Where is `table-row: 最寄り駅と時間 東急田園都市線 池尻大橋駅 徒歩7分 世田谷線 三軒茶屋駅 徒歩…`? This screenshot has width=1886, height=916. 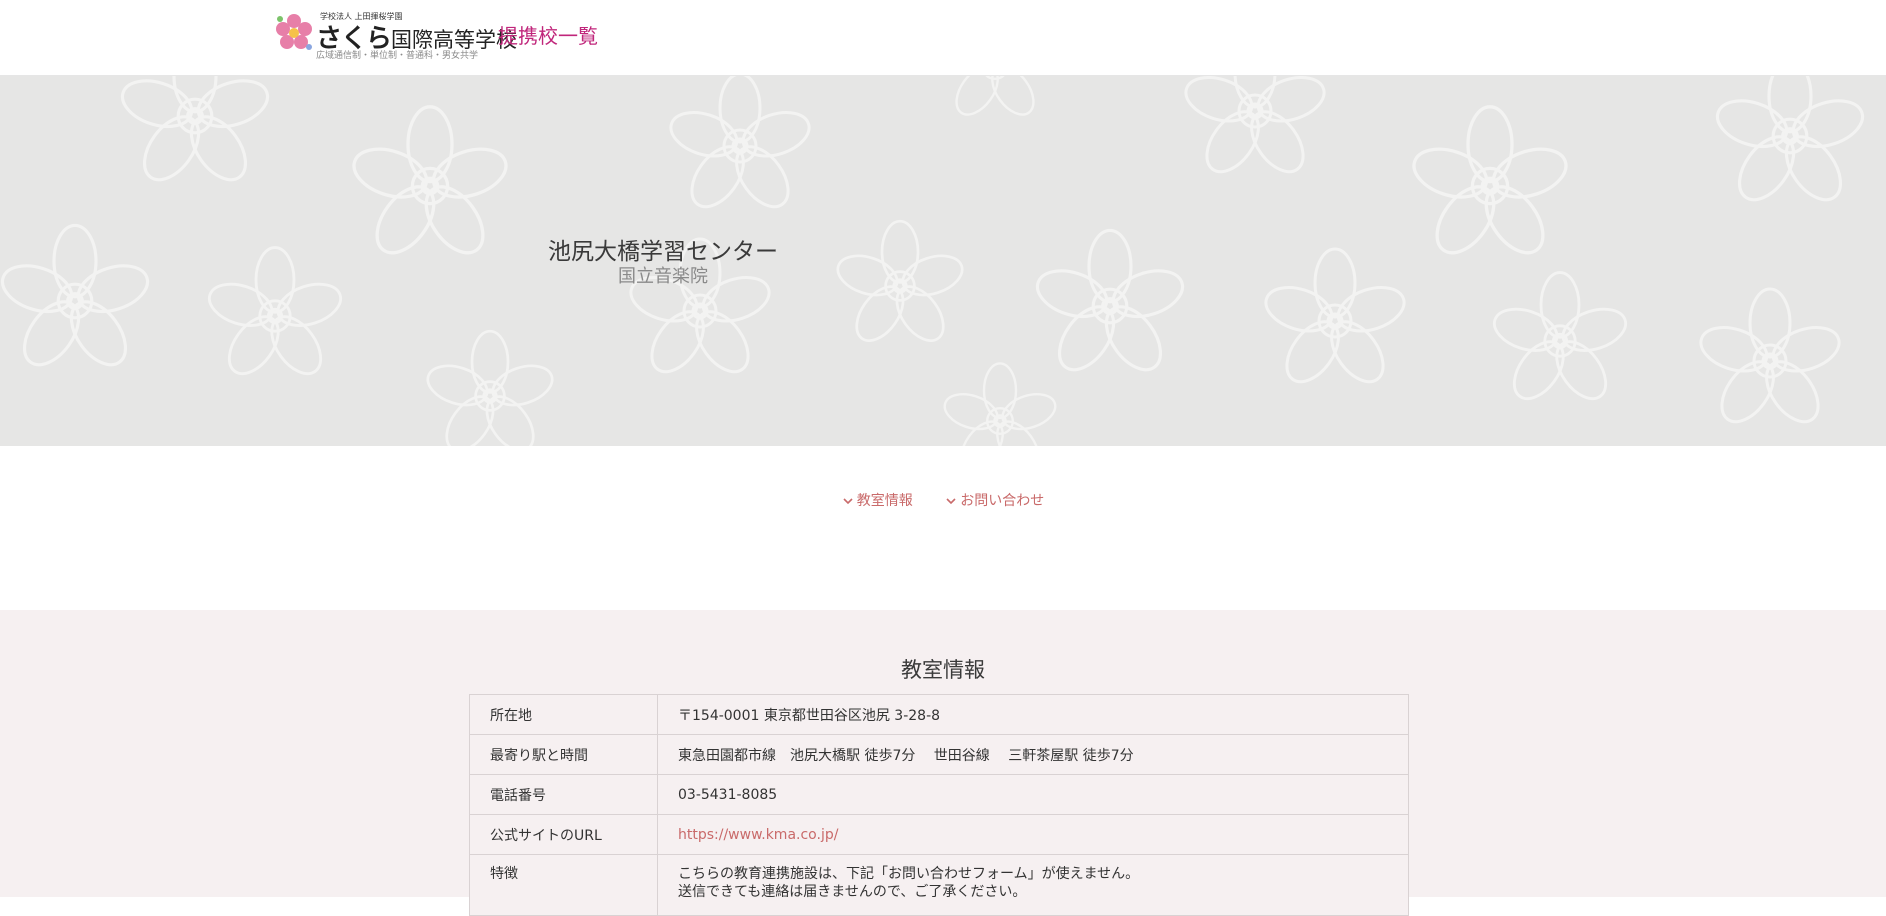 table-row: 最寄り駅と時間 東急田園都市線 池尻大橋駅 徒歩7分 世田谷線 三軒茶屋駅 徒歩… is located at coordinates (939, 754).